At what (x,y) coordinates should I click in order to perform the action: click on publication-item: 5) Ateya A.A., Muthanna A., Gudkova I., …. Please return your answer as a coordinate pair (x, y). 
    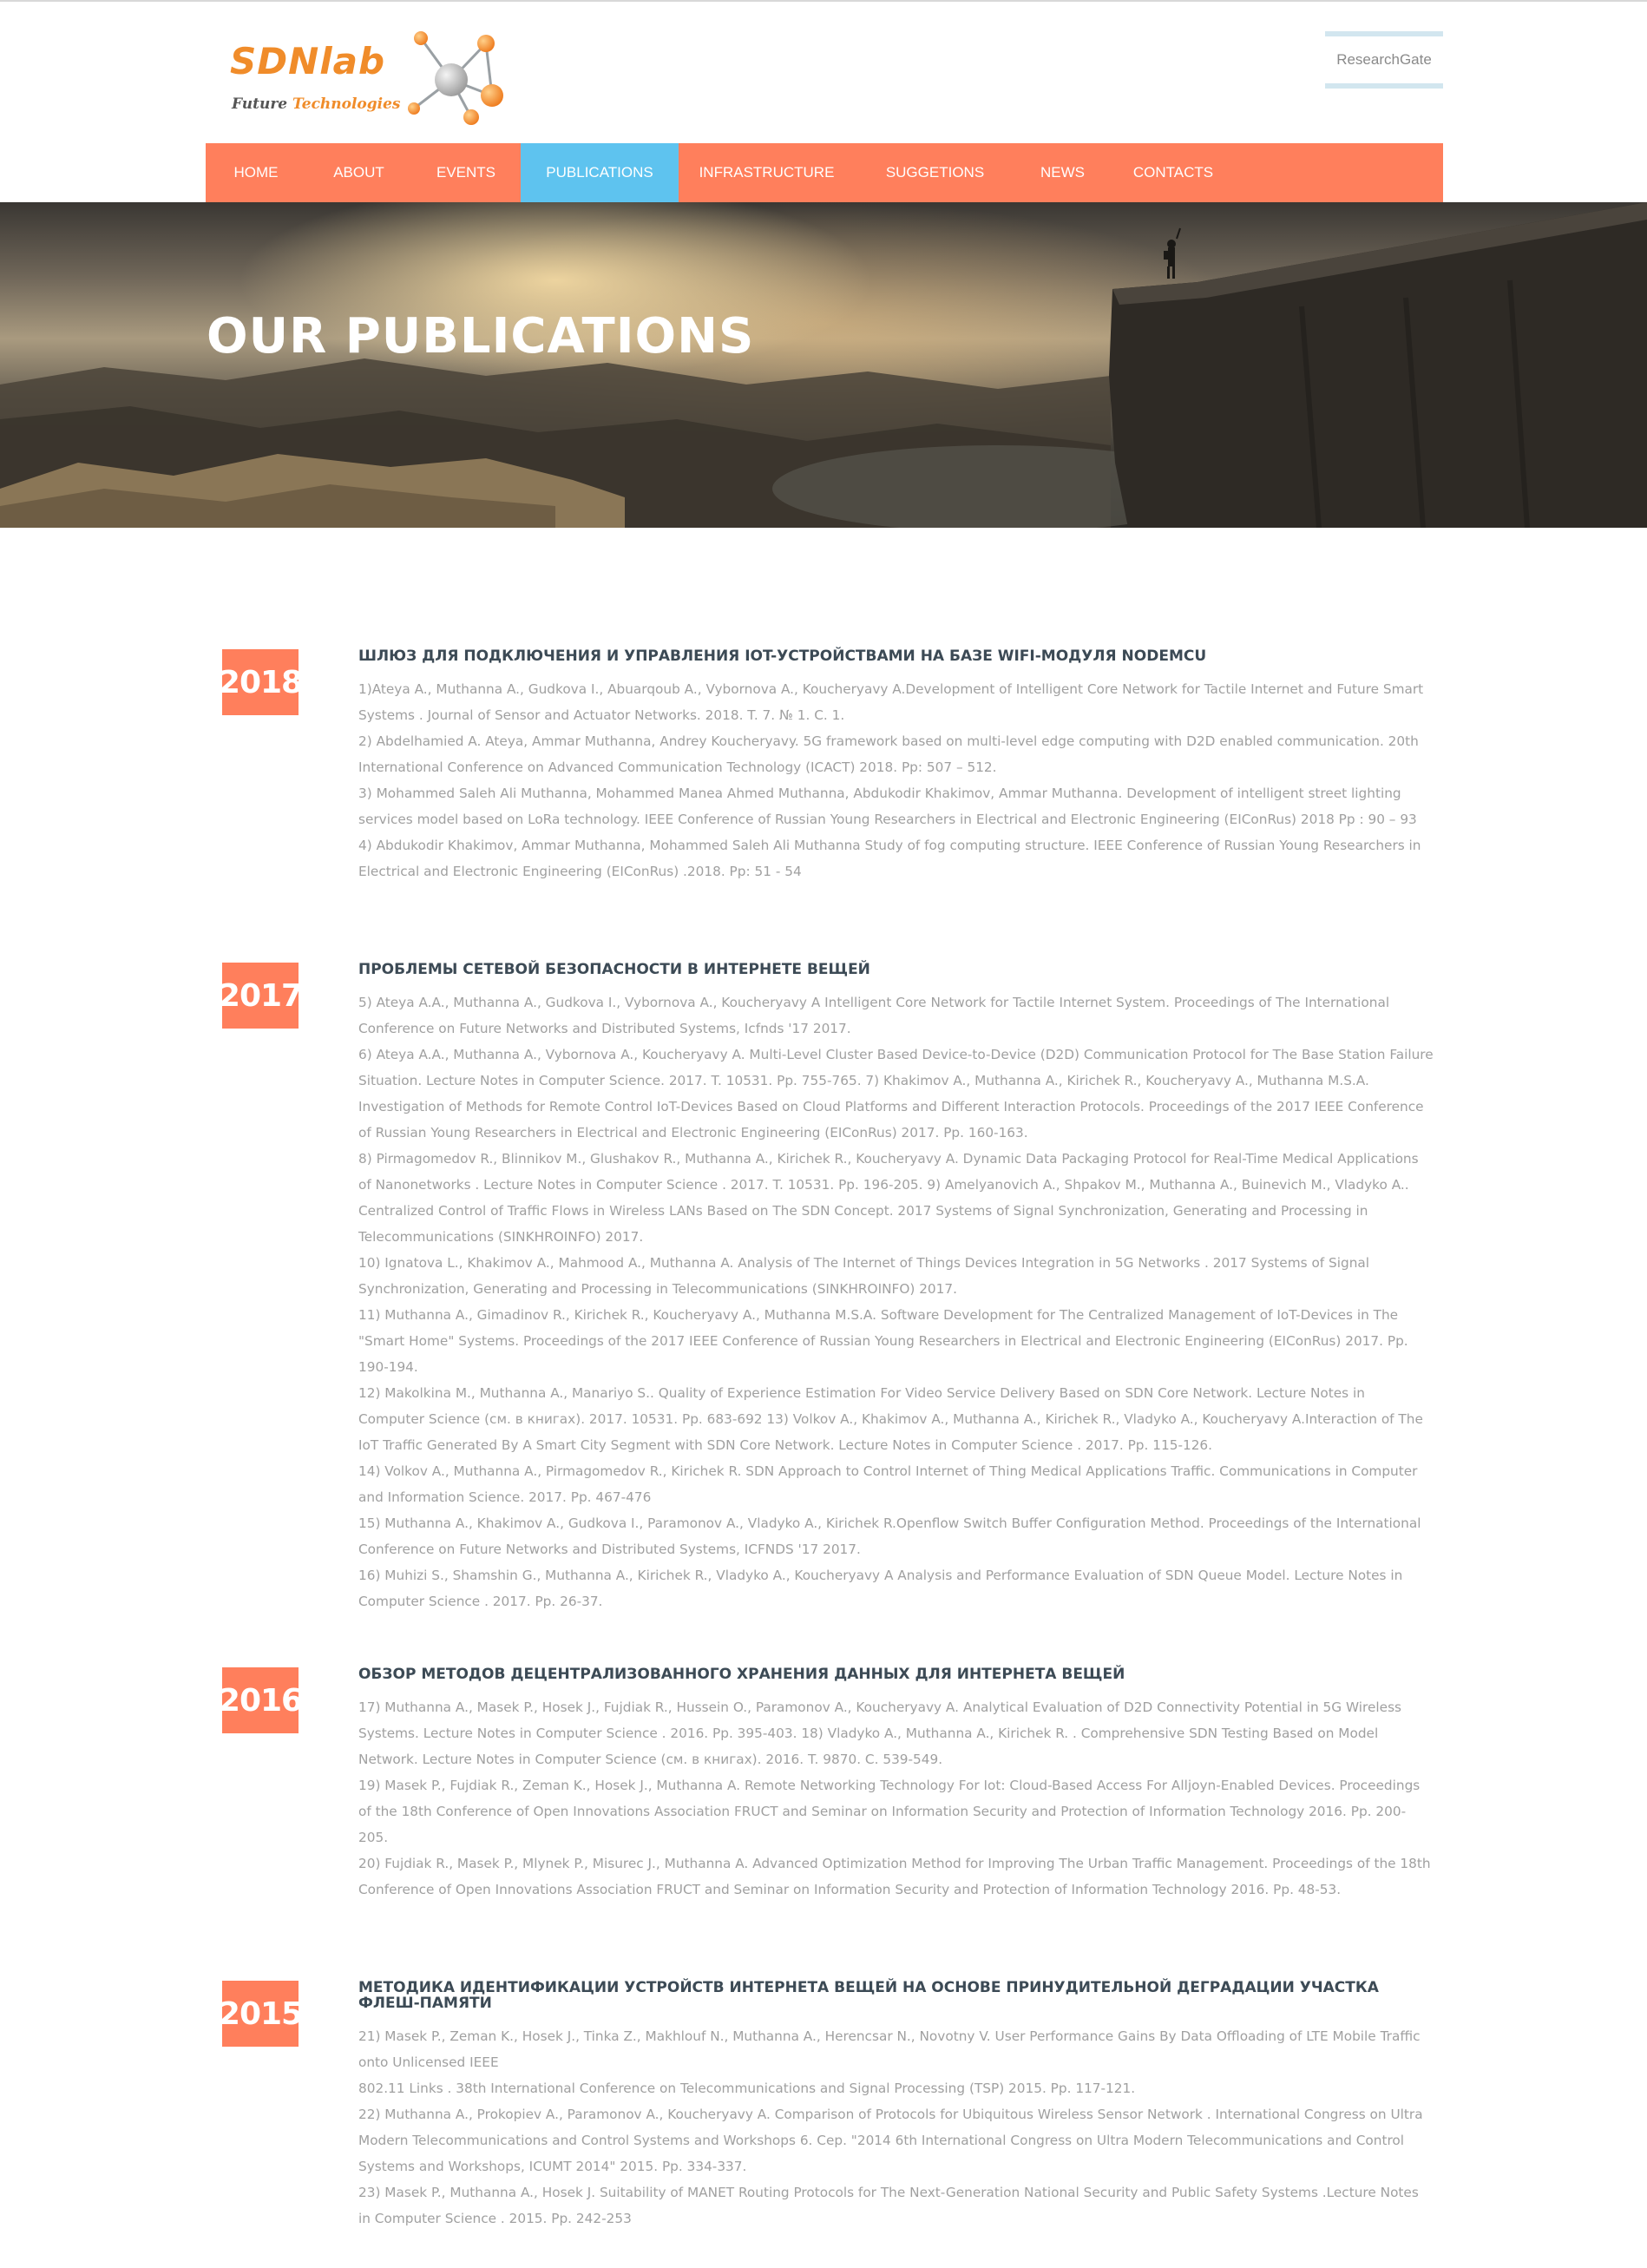
    Looking at the image, I should click on (874, 1015).